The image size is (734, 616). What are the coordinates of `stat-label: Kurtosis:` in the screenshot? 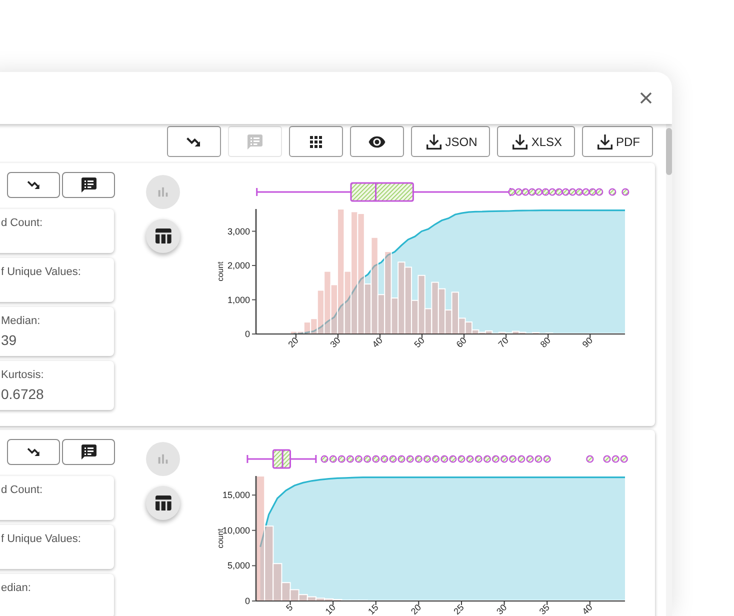 It's located at (23, 375).